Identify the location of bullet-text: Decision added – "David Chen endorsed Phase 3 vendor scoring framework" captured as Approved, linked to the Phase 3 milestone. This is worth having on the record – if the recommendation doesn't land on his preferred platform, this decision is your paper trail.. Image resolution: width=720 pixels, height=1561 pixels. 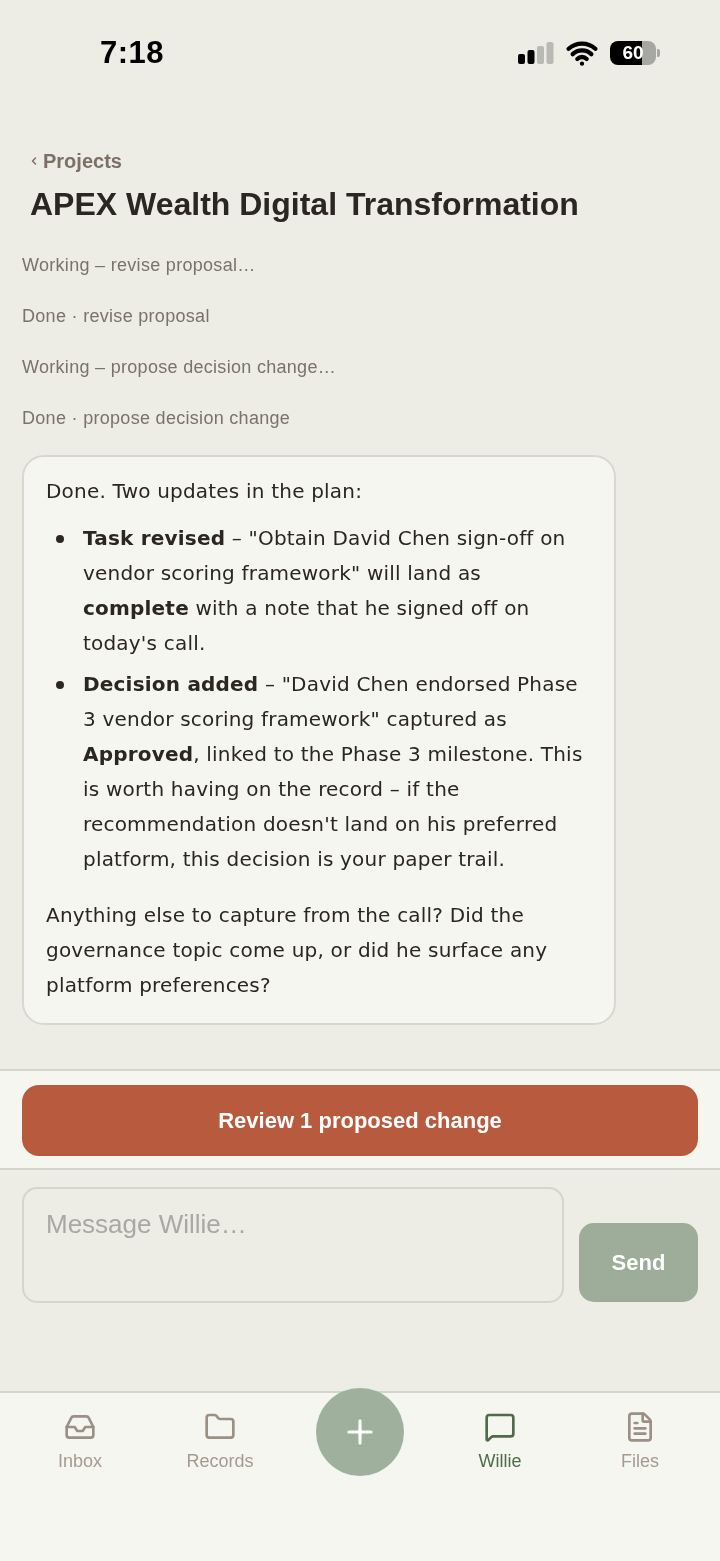
(333, 772).